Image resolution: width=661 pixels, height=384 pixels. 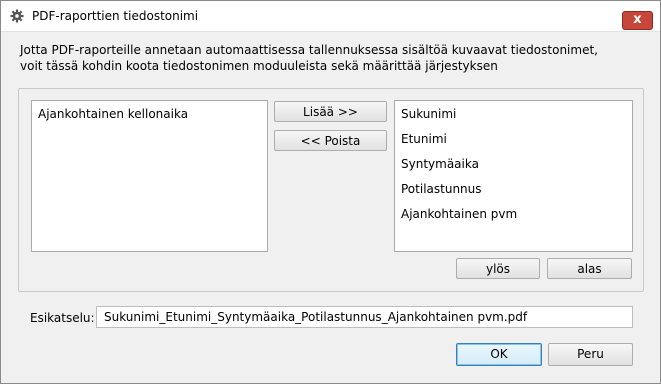 I want to click on list-item: Syntymäaika, so click(x=440, y=164).